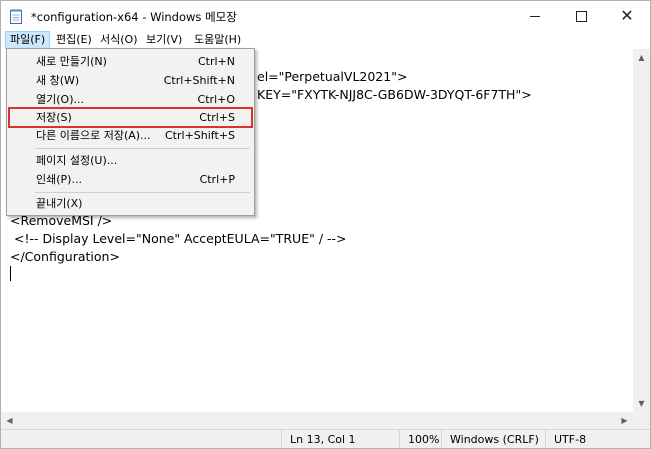 The width and height of the screenshot is (651, 449). What do you see at coordinates (491, 439) in the screenshot?
I see `status-line-ending: Windows (CRLF)` at bounding box center [491, 439].